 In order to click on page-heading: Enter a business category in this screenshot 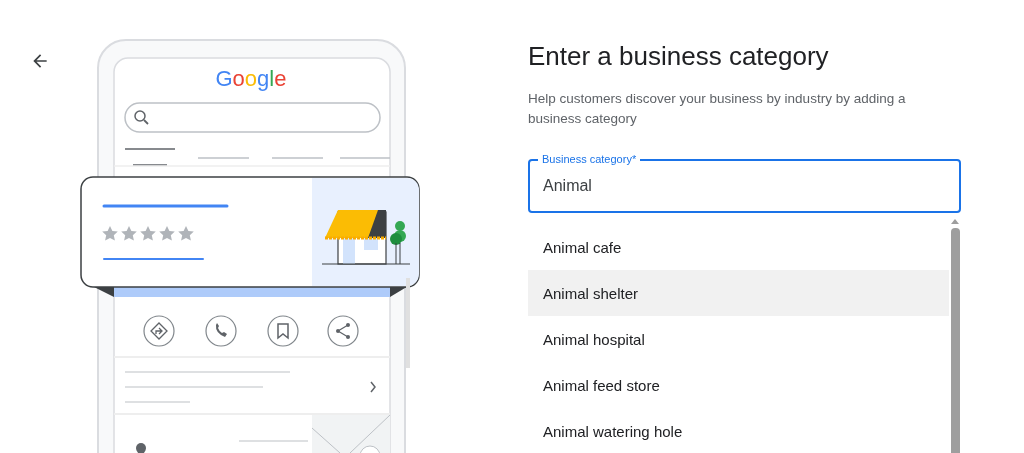, I will do `click(679, 56)`.